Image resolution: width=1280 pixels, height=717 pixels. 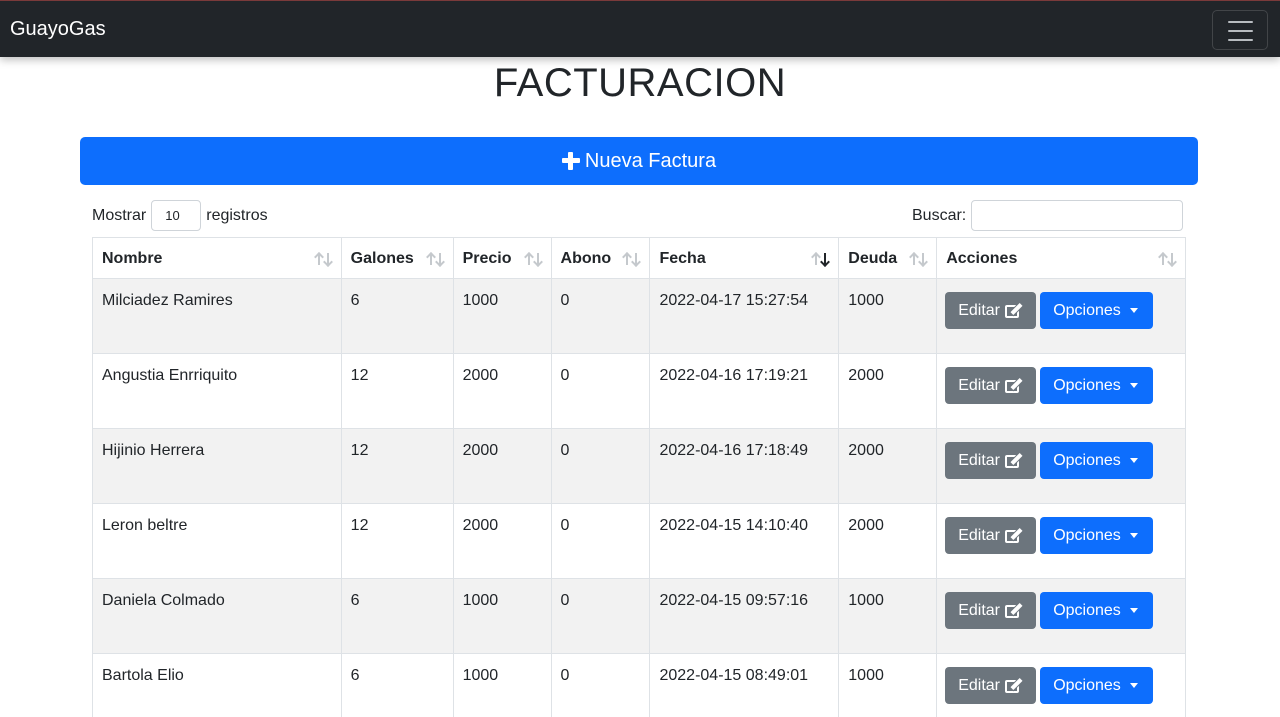 I want to click on new-invoice-button: Nueva Factura, so click(x=639, y=161).